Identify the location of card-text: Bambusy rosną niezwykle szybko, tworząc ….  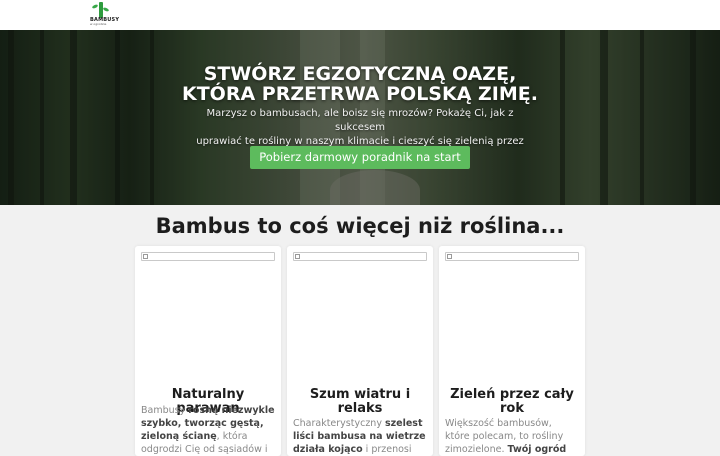
(208, 430).